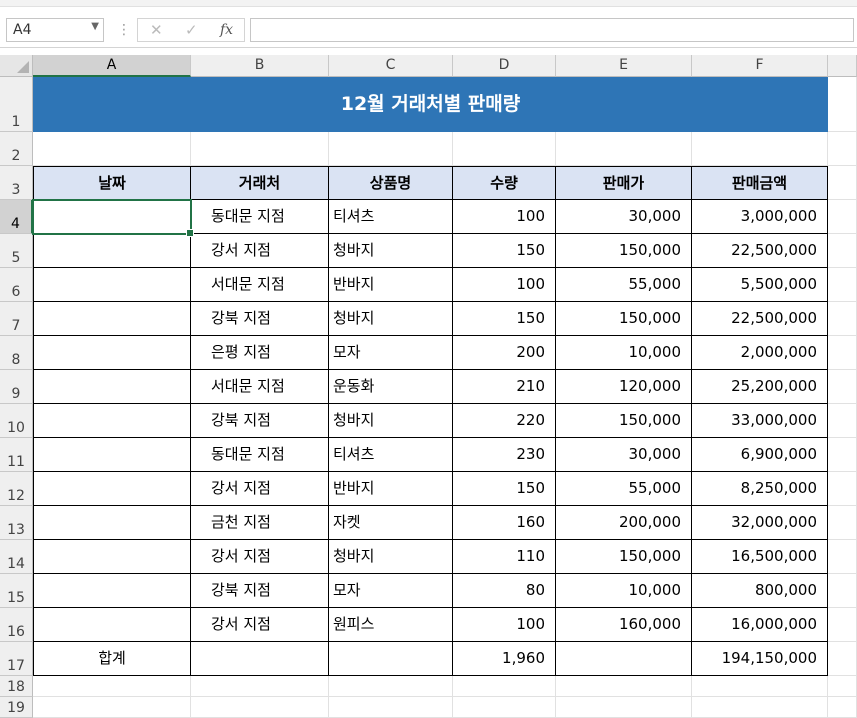 The width and height of the screenshot is (857, 718). I want to click on table-cell: 자켓, so click(391, 523).